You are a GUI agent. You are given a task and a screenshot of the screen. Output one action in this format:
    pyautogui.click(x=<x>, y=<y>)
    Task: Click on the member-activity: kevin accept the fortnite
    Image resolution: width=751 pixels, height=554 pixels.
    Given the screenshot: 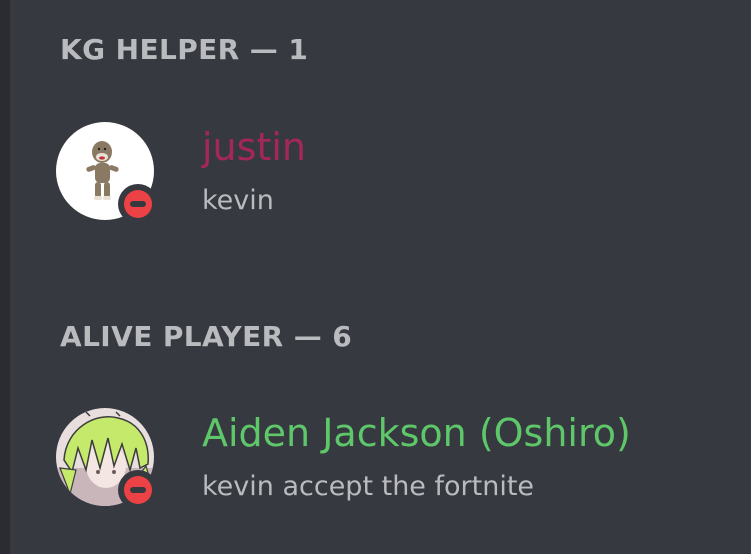 What is the action you would take?
    pyautogui.click(x=368, y=486)
    